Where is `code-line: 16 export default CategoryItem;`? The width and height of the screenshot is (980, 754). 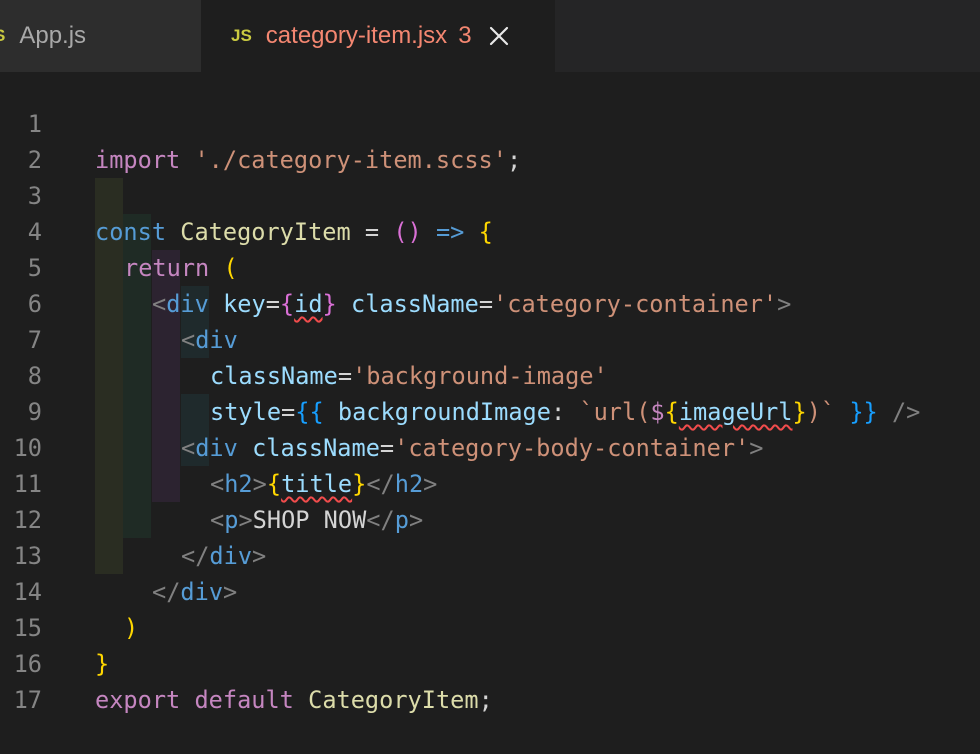
code-line: 16 export default CategoryItem; is located at coordinates (490, 662).